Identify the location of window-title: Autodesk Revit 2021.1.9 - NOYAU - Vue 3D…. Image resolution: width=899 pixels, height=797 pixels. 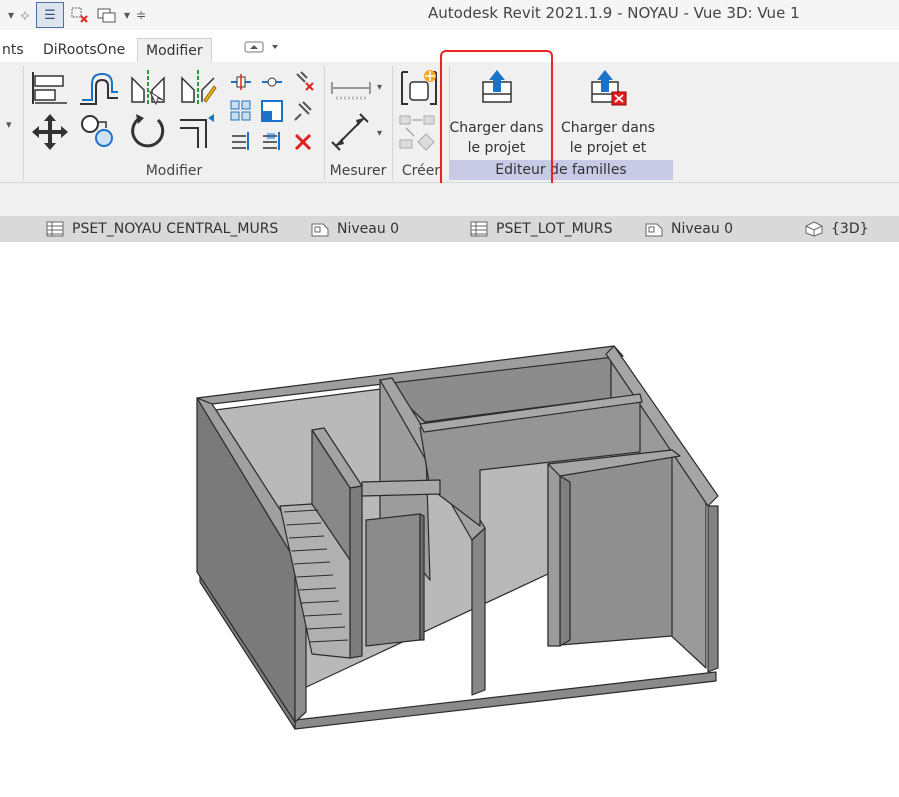
(614, 13).